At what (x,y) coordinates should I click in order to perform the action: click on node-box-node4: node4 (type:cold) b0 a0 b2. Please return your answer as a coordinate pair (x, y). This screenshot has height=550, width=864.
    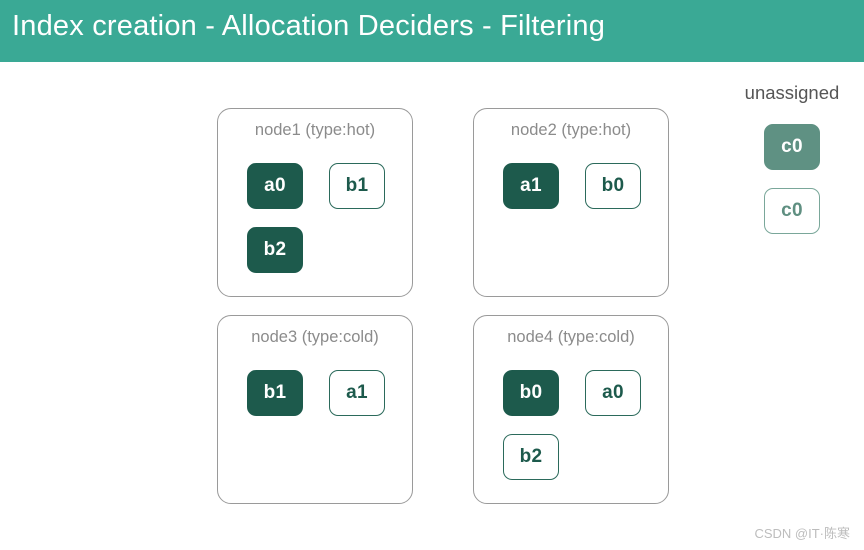
    Looking at the image, I should click on (571, 409).